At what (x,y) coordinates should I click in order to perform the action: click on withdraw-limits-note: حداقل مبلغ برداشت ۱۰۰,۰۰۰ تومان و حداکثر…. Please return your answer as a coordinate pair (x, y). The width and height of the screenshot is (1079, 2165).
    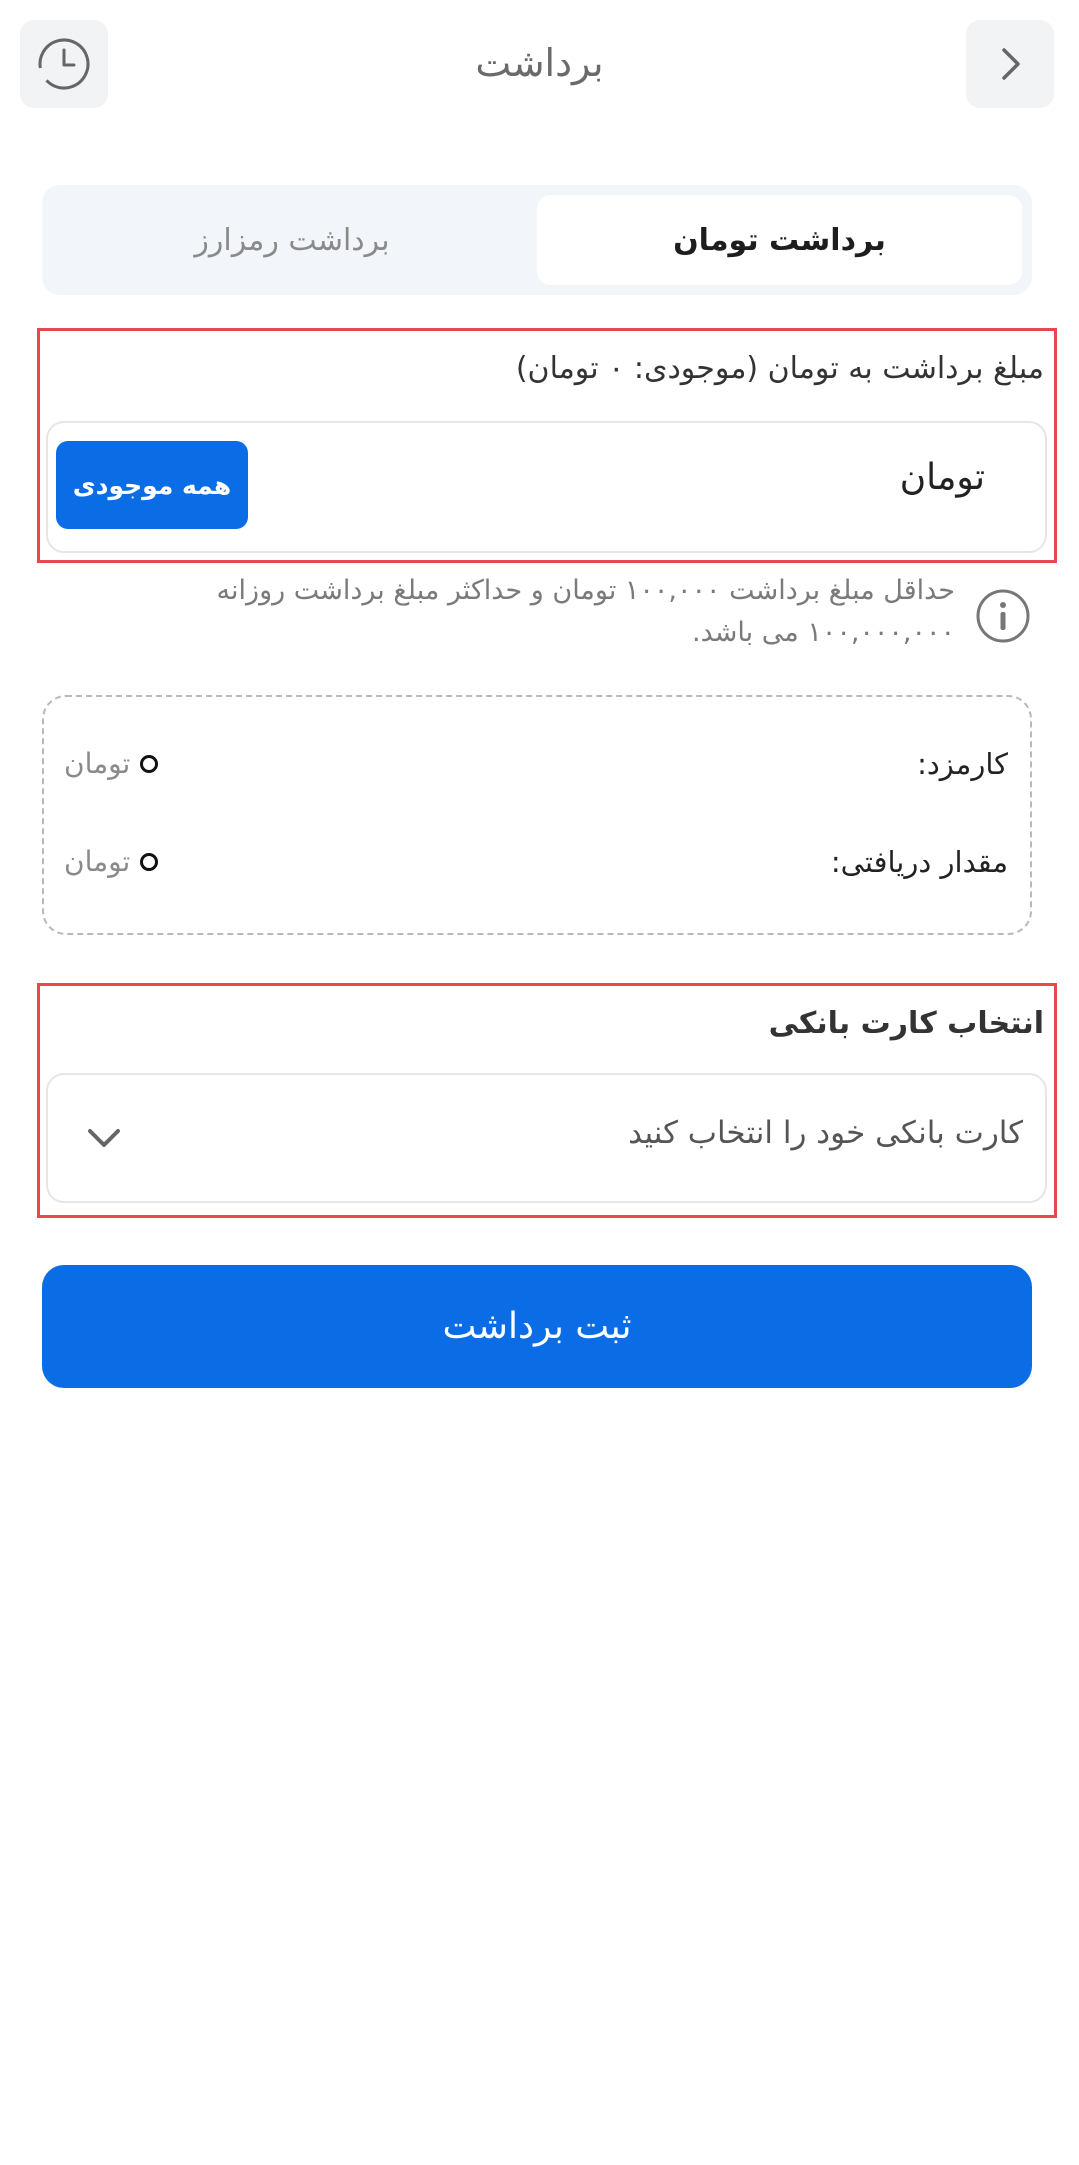
    Looking at the image, I should click on (517, 612).